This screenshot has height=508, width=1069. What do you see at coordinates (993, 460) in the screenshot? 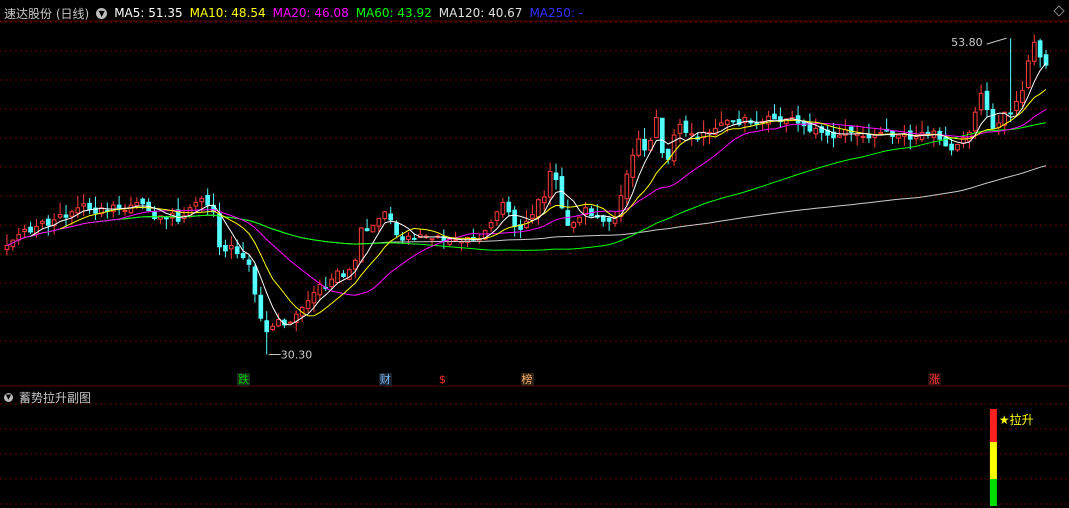
I see `signal-bar-yellow` at bounding box center [993, 460].